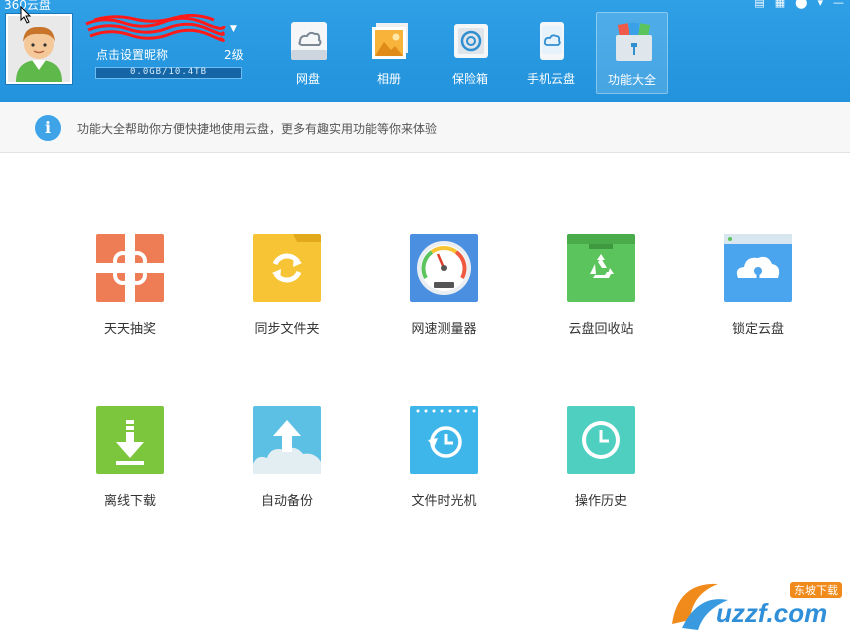  I want to click on feature-operation-history: 操作历史, so click(601, 461).